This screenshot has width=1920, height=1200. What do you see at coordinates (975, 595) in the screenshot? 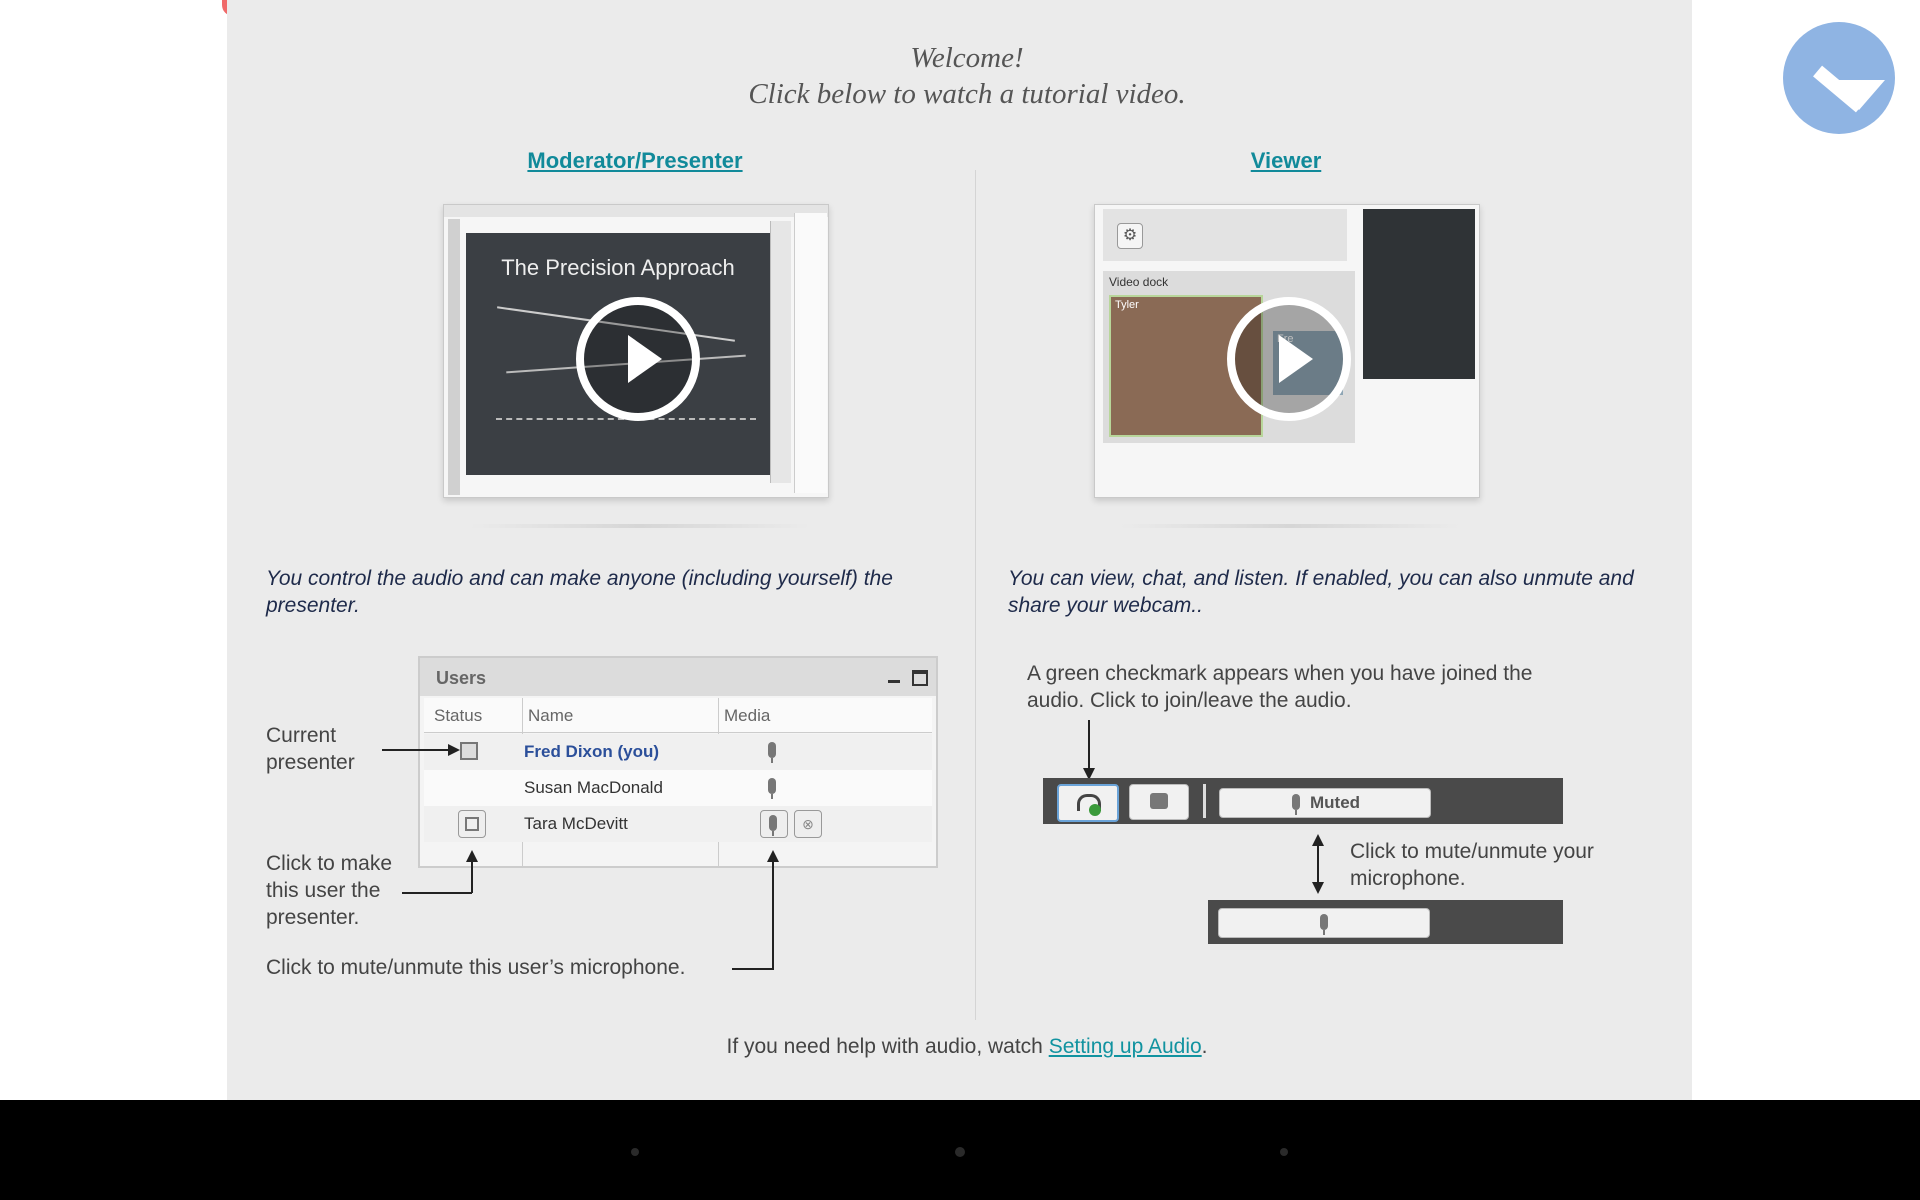
I see `column-divider` at bounding box center [975, 595].